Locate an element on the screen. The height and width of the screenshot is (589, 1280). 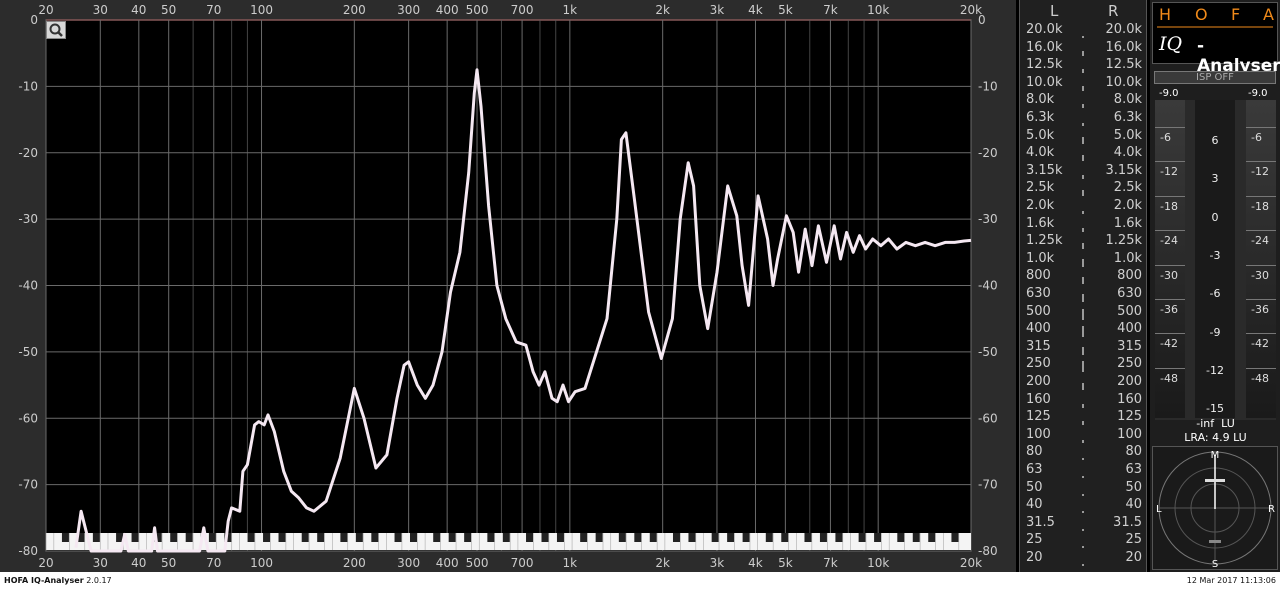
isp-toggle-button: ISP OFF is located at coordinates (1215, 77).